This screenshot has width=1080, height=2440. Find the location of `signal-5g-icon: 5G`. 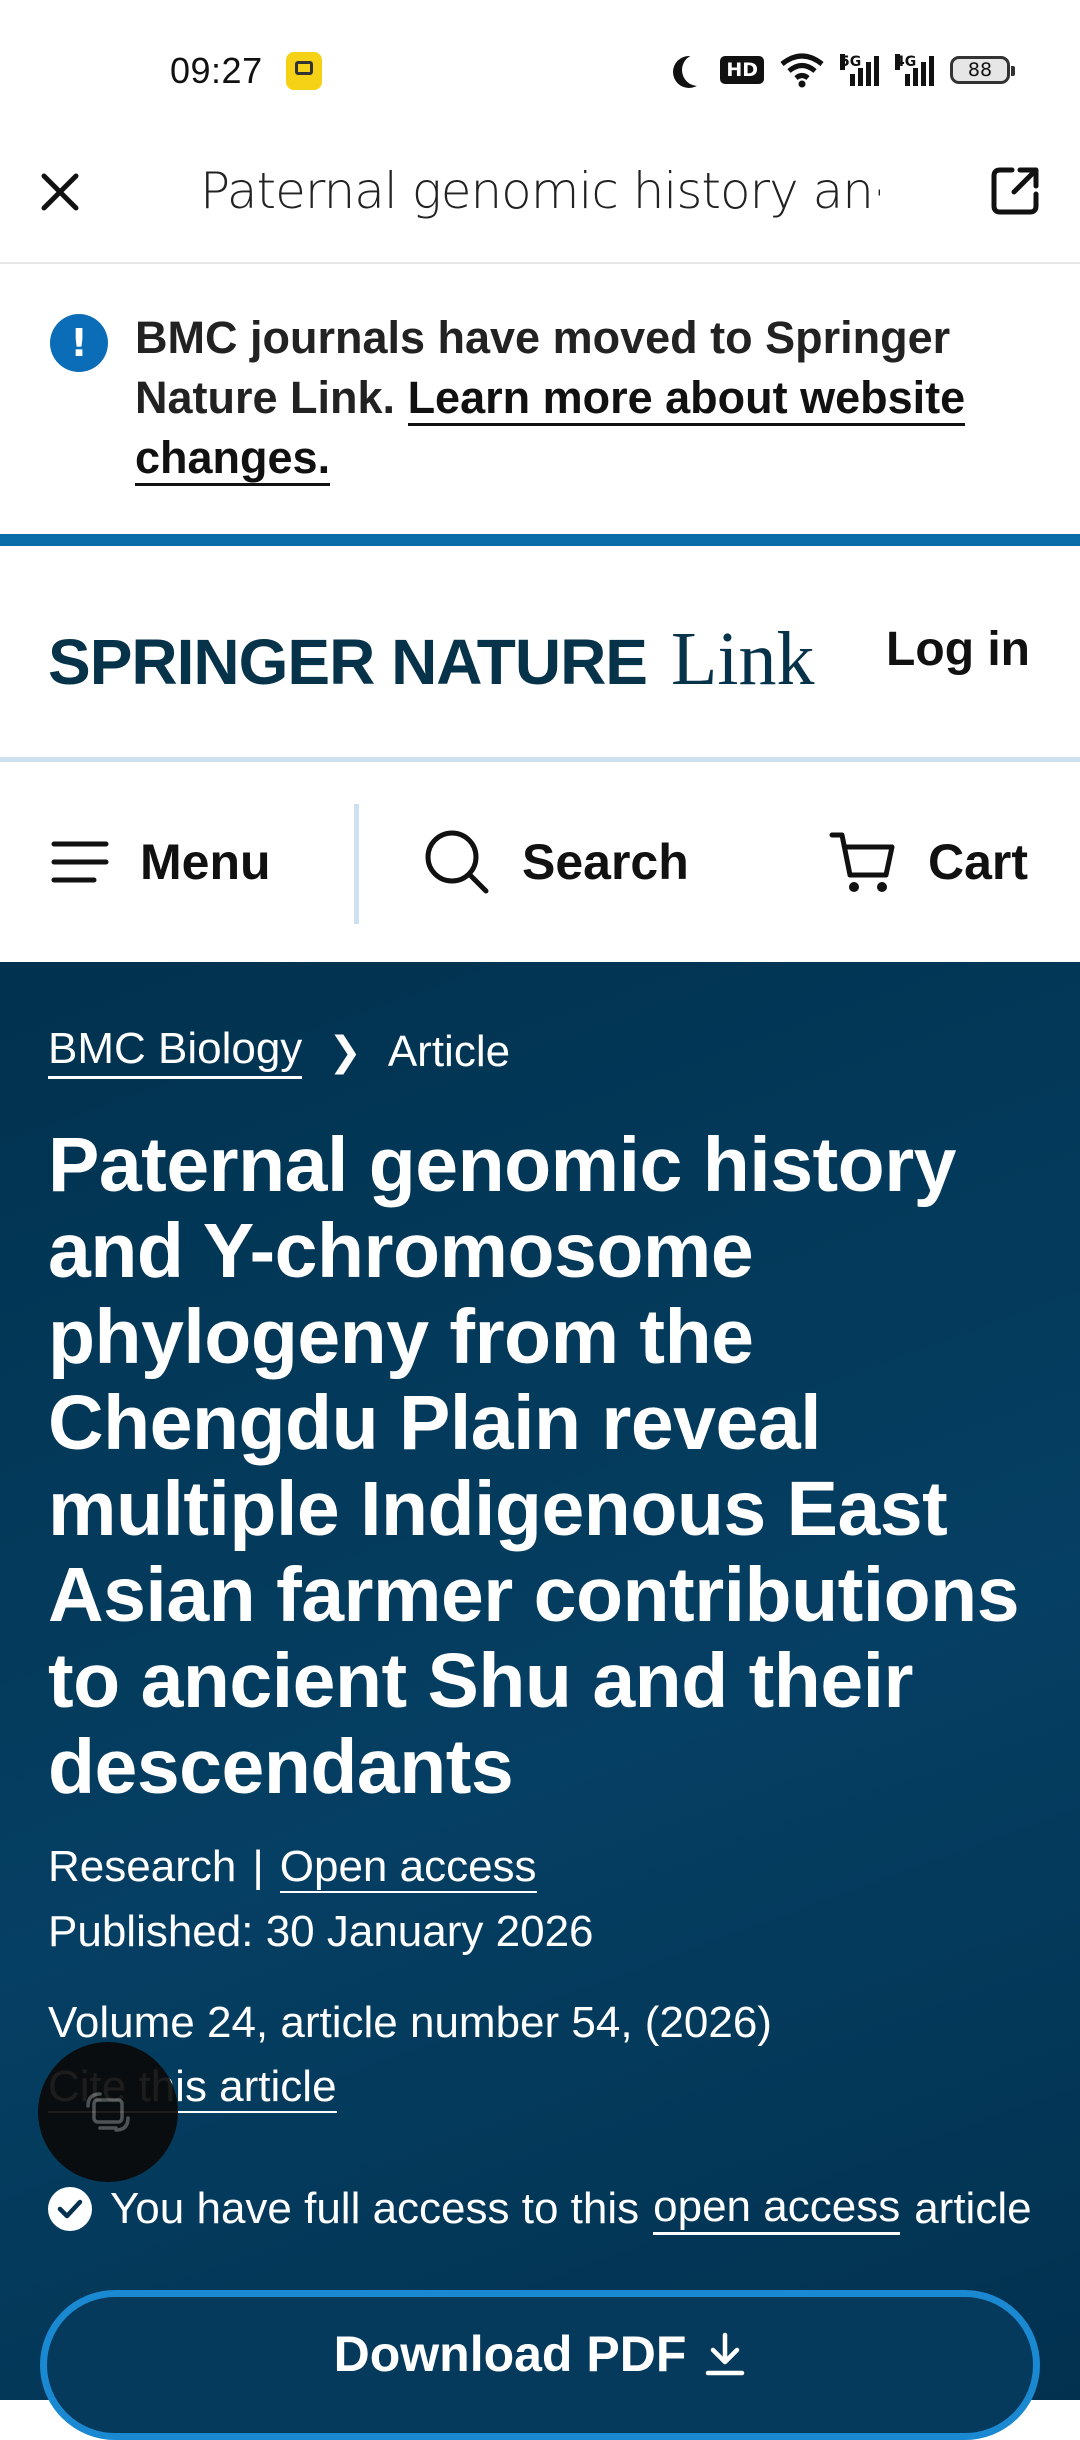

signal-5g-icon: 5G is located at coordinates (859, 70).